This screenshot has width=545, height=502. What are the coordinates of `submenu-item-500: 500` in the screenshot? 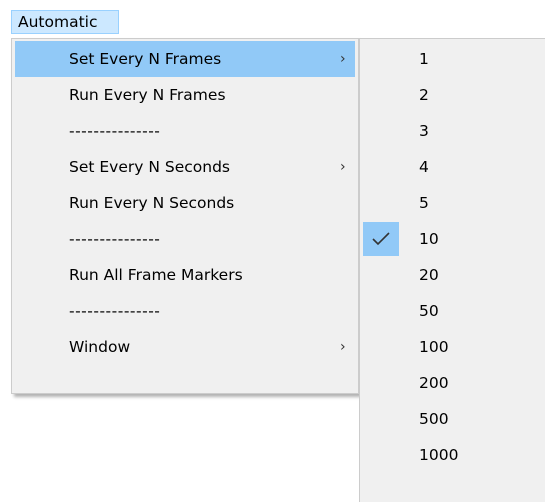 It's located at (453, 419).